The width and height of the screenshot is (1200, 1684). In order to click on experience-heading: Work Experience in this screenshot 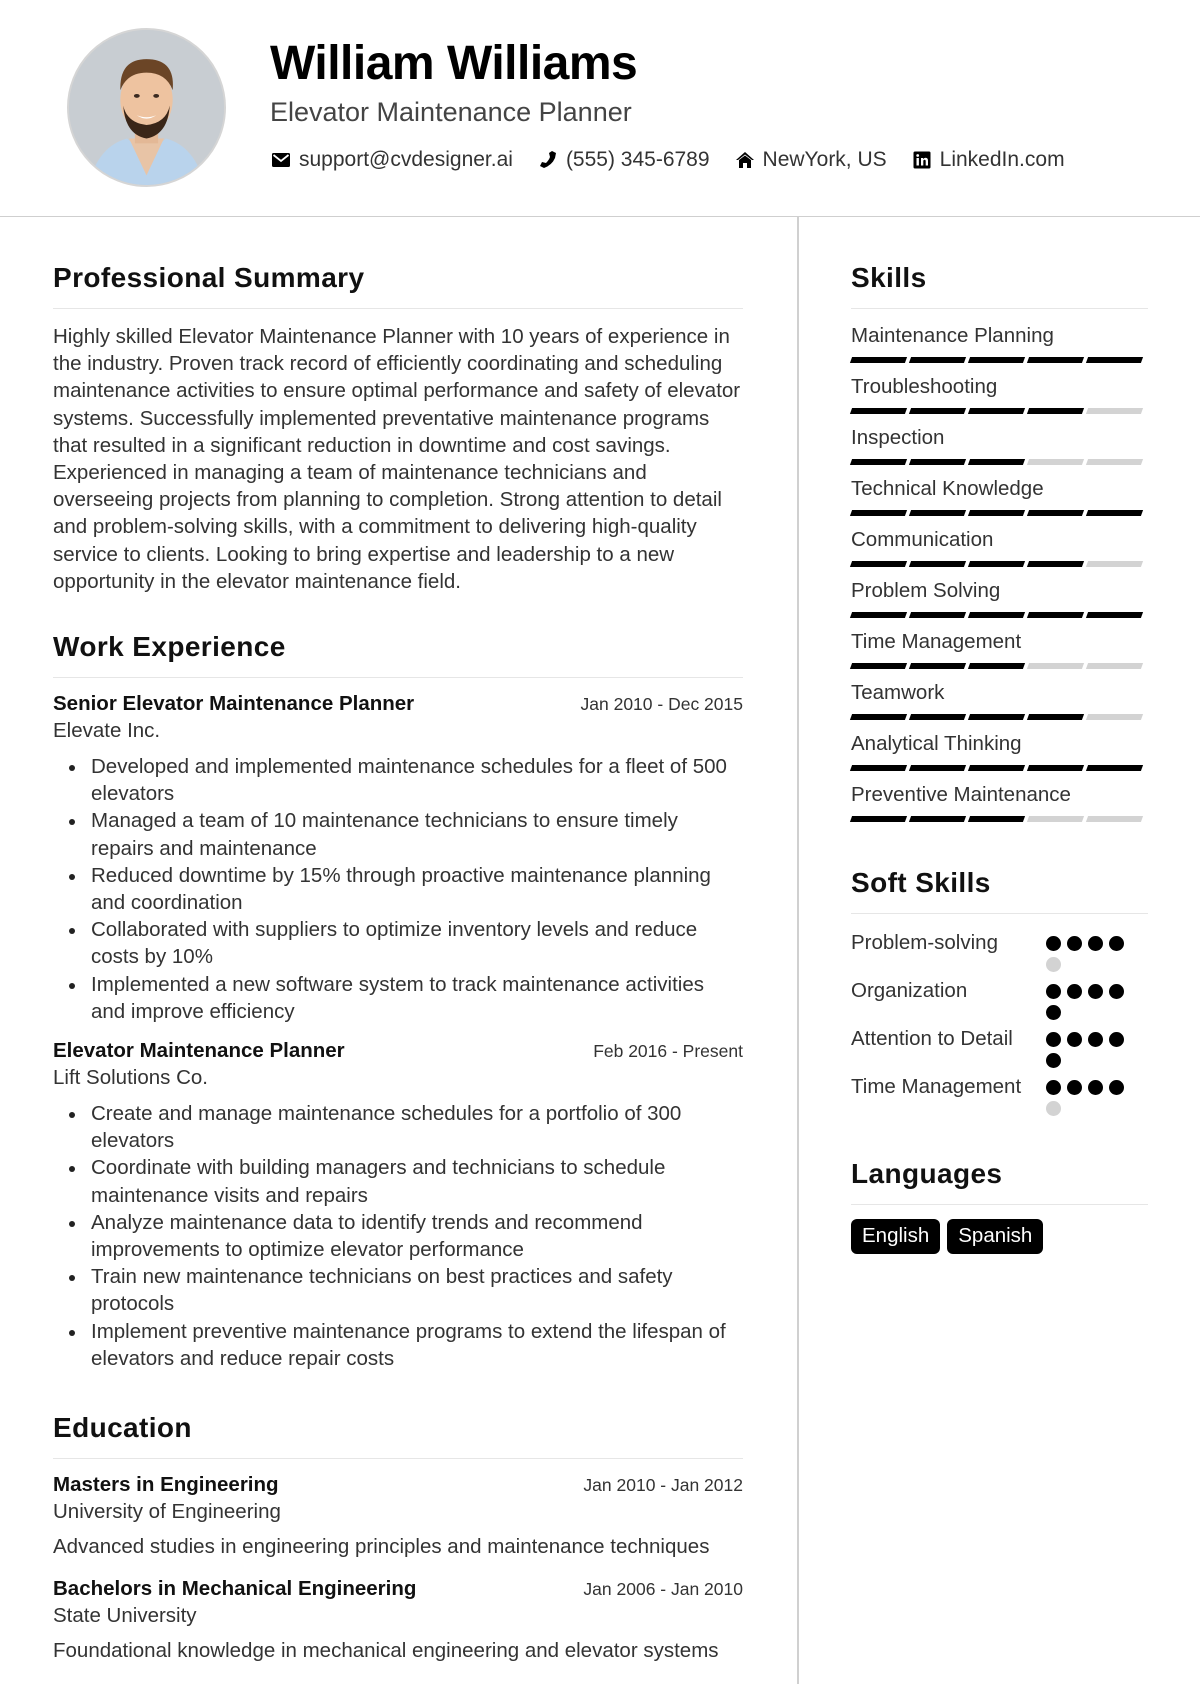, I will do `click(398, 655)`.